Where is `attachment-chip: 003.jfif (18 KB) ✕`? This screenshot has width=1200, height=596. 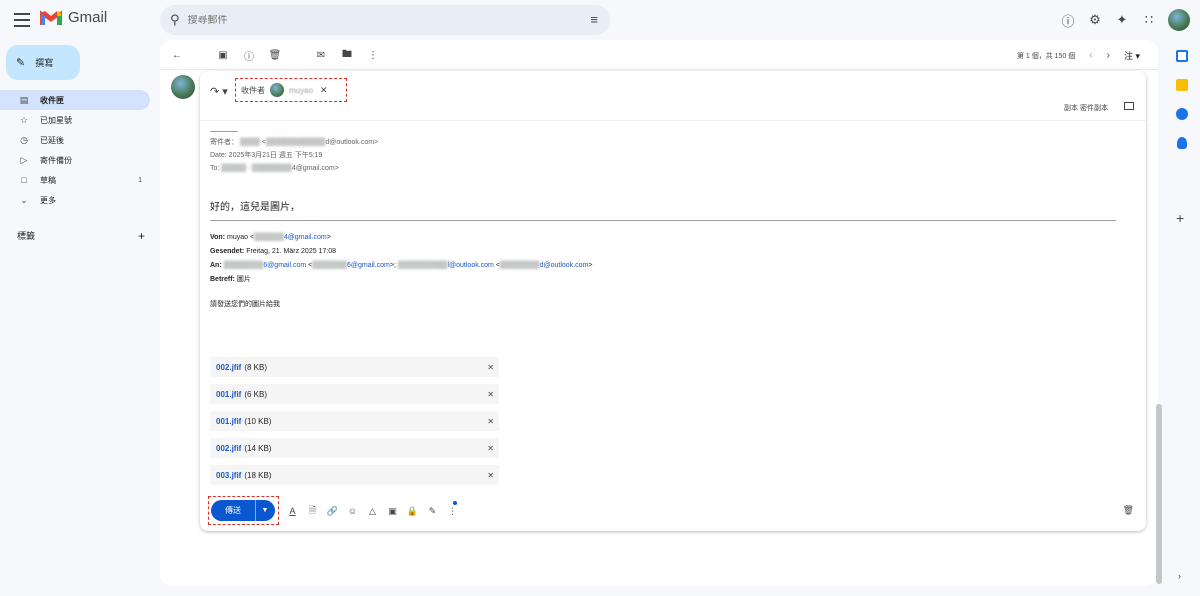
attachment-chip: 003.jfif (18 KB) ✕ is located at coordinates (354, 475).